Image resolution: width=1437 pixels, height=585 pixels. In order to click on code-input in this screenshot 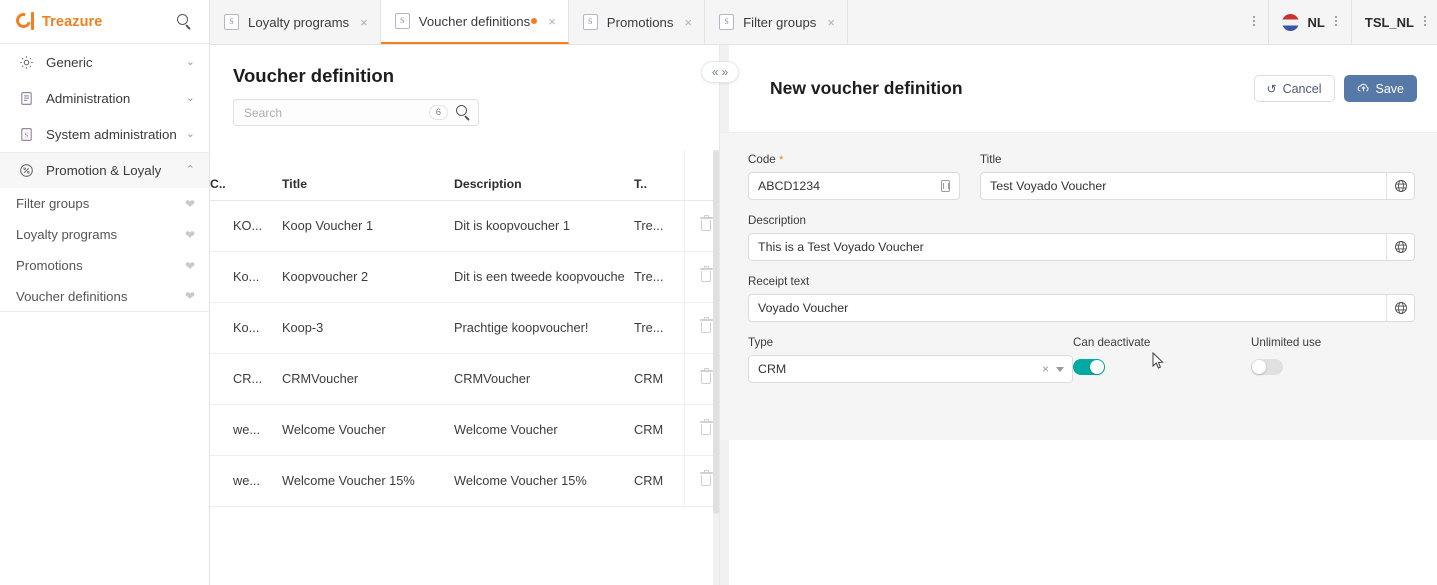, I will do `click(840, 186)`.